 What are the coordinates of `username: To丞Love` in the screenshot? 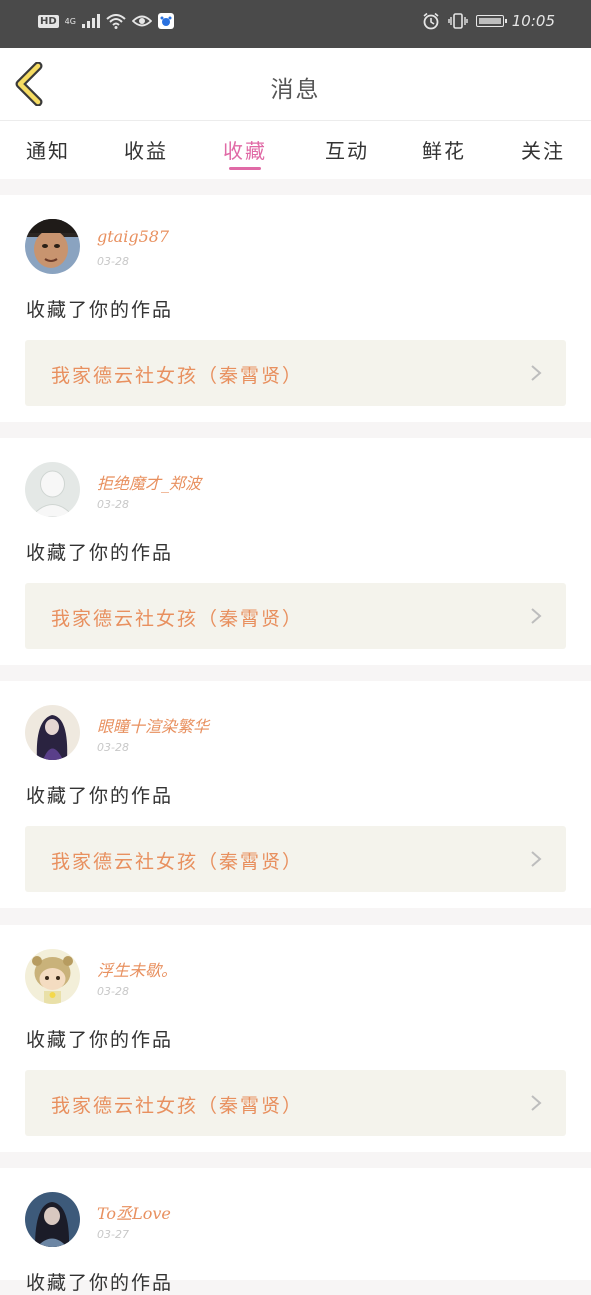 It's located at (134, 1212).